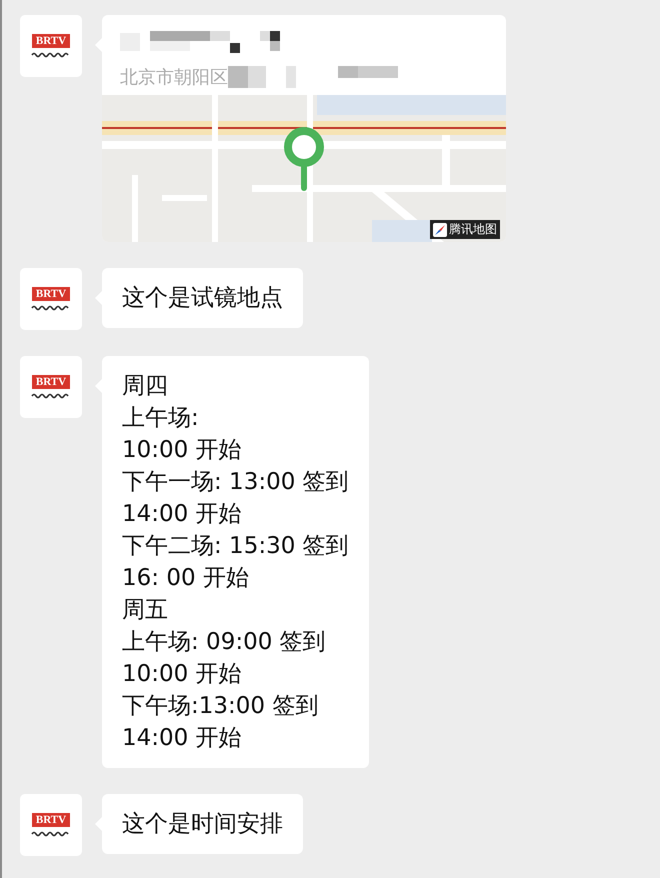 The image size is (660, 878). I want to click on message-bubble: 这个是试镜地点, so click(202, 298).